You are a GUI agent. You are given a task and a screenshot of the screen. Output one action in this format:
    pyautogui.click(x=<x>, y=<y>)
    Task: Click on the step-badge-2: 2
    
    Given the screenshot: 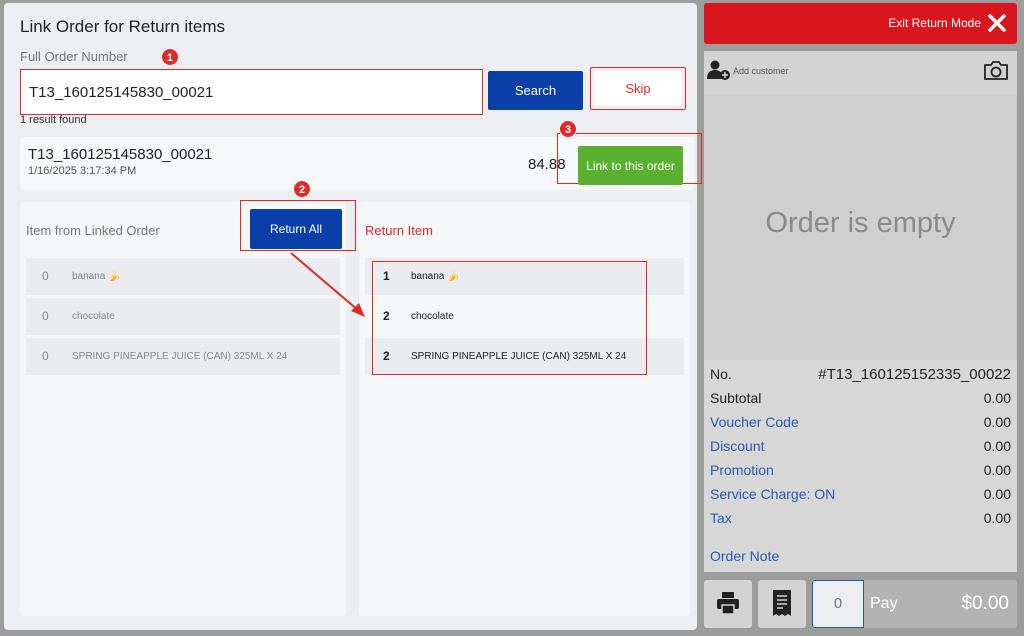 What is the action you would take?
    pyautogui.click(x=302, y=189)
    